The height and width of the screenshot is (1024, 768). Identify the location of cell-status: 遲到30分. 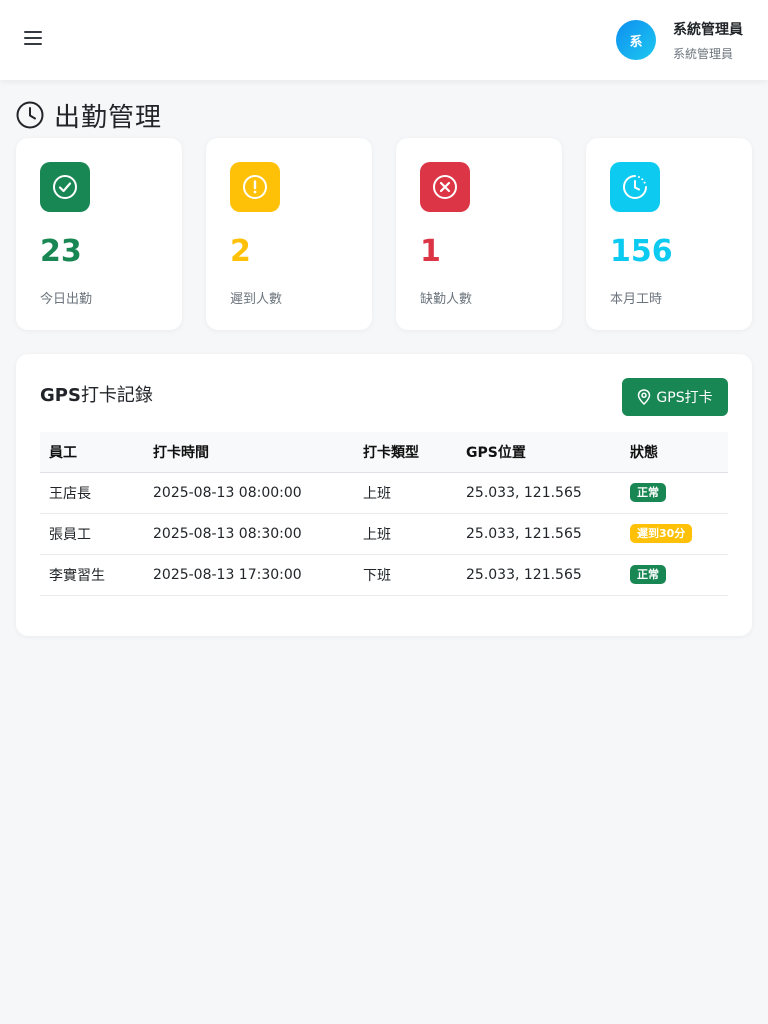
(674, 534).